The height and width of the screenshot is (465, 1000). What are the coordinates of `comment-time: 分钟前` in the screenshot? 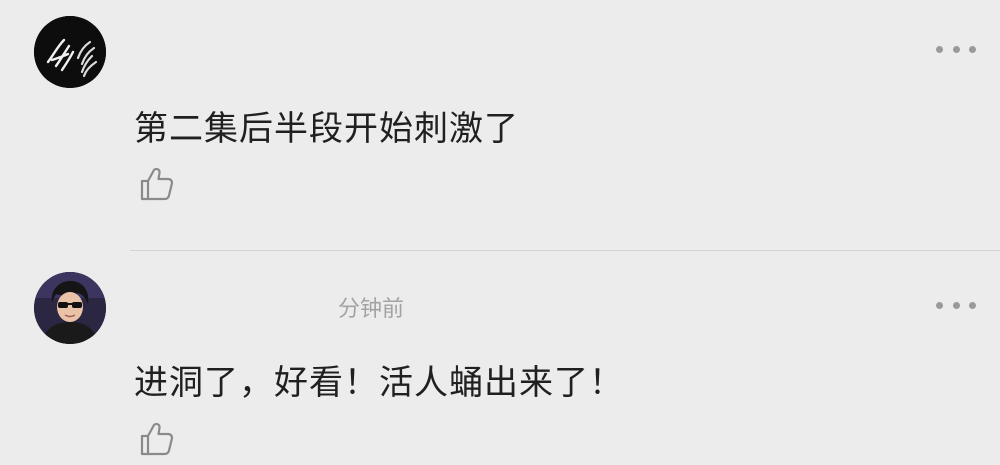 It's located at (371, 309).